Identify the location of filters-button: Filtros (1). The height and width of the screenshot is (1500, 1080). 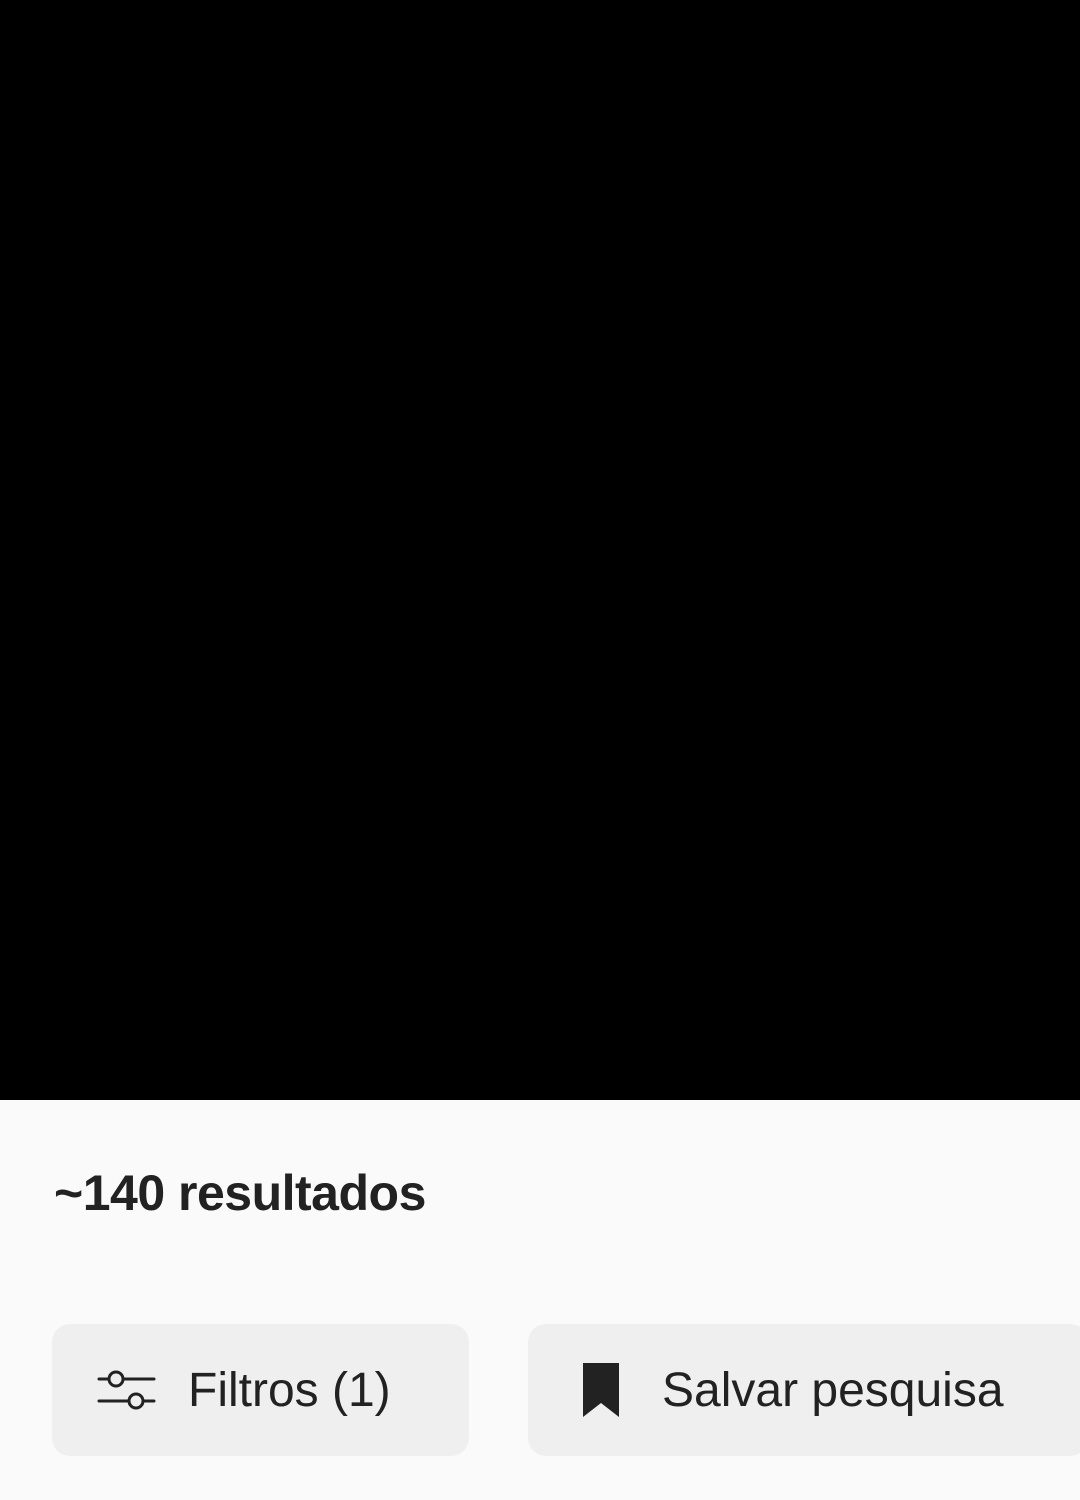
(260, 1390).